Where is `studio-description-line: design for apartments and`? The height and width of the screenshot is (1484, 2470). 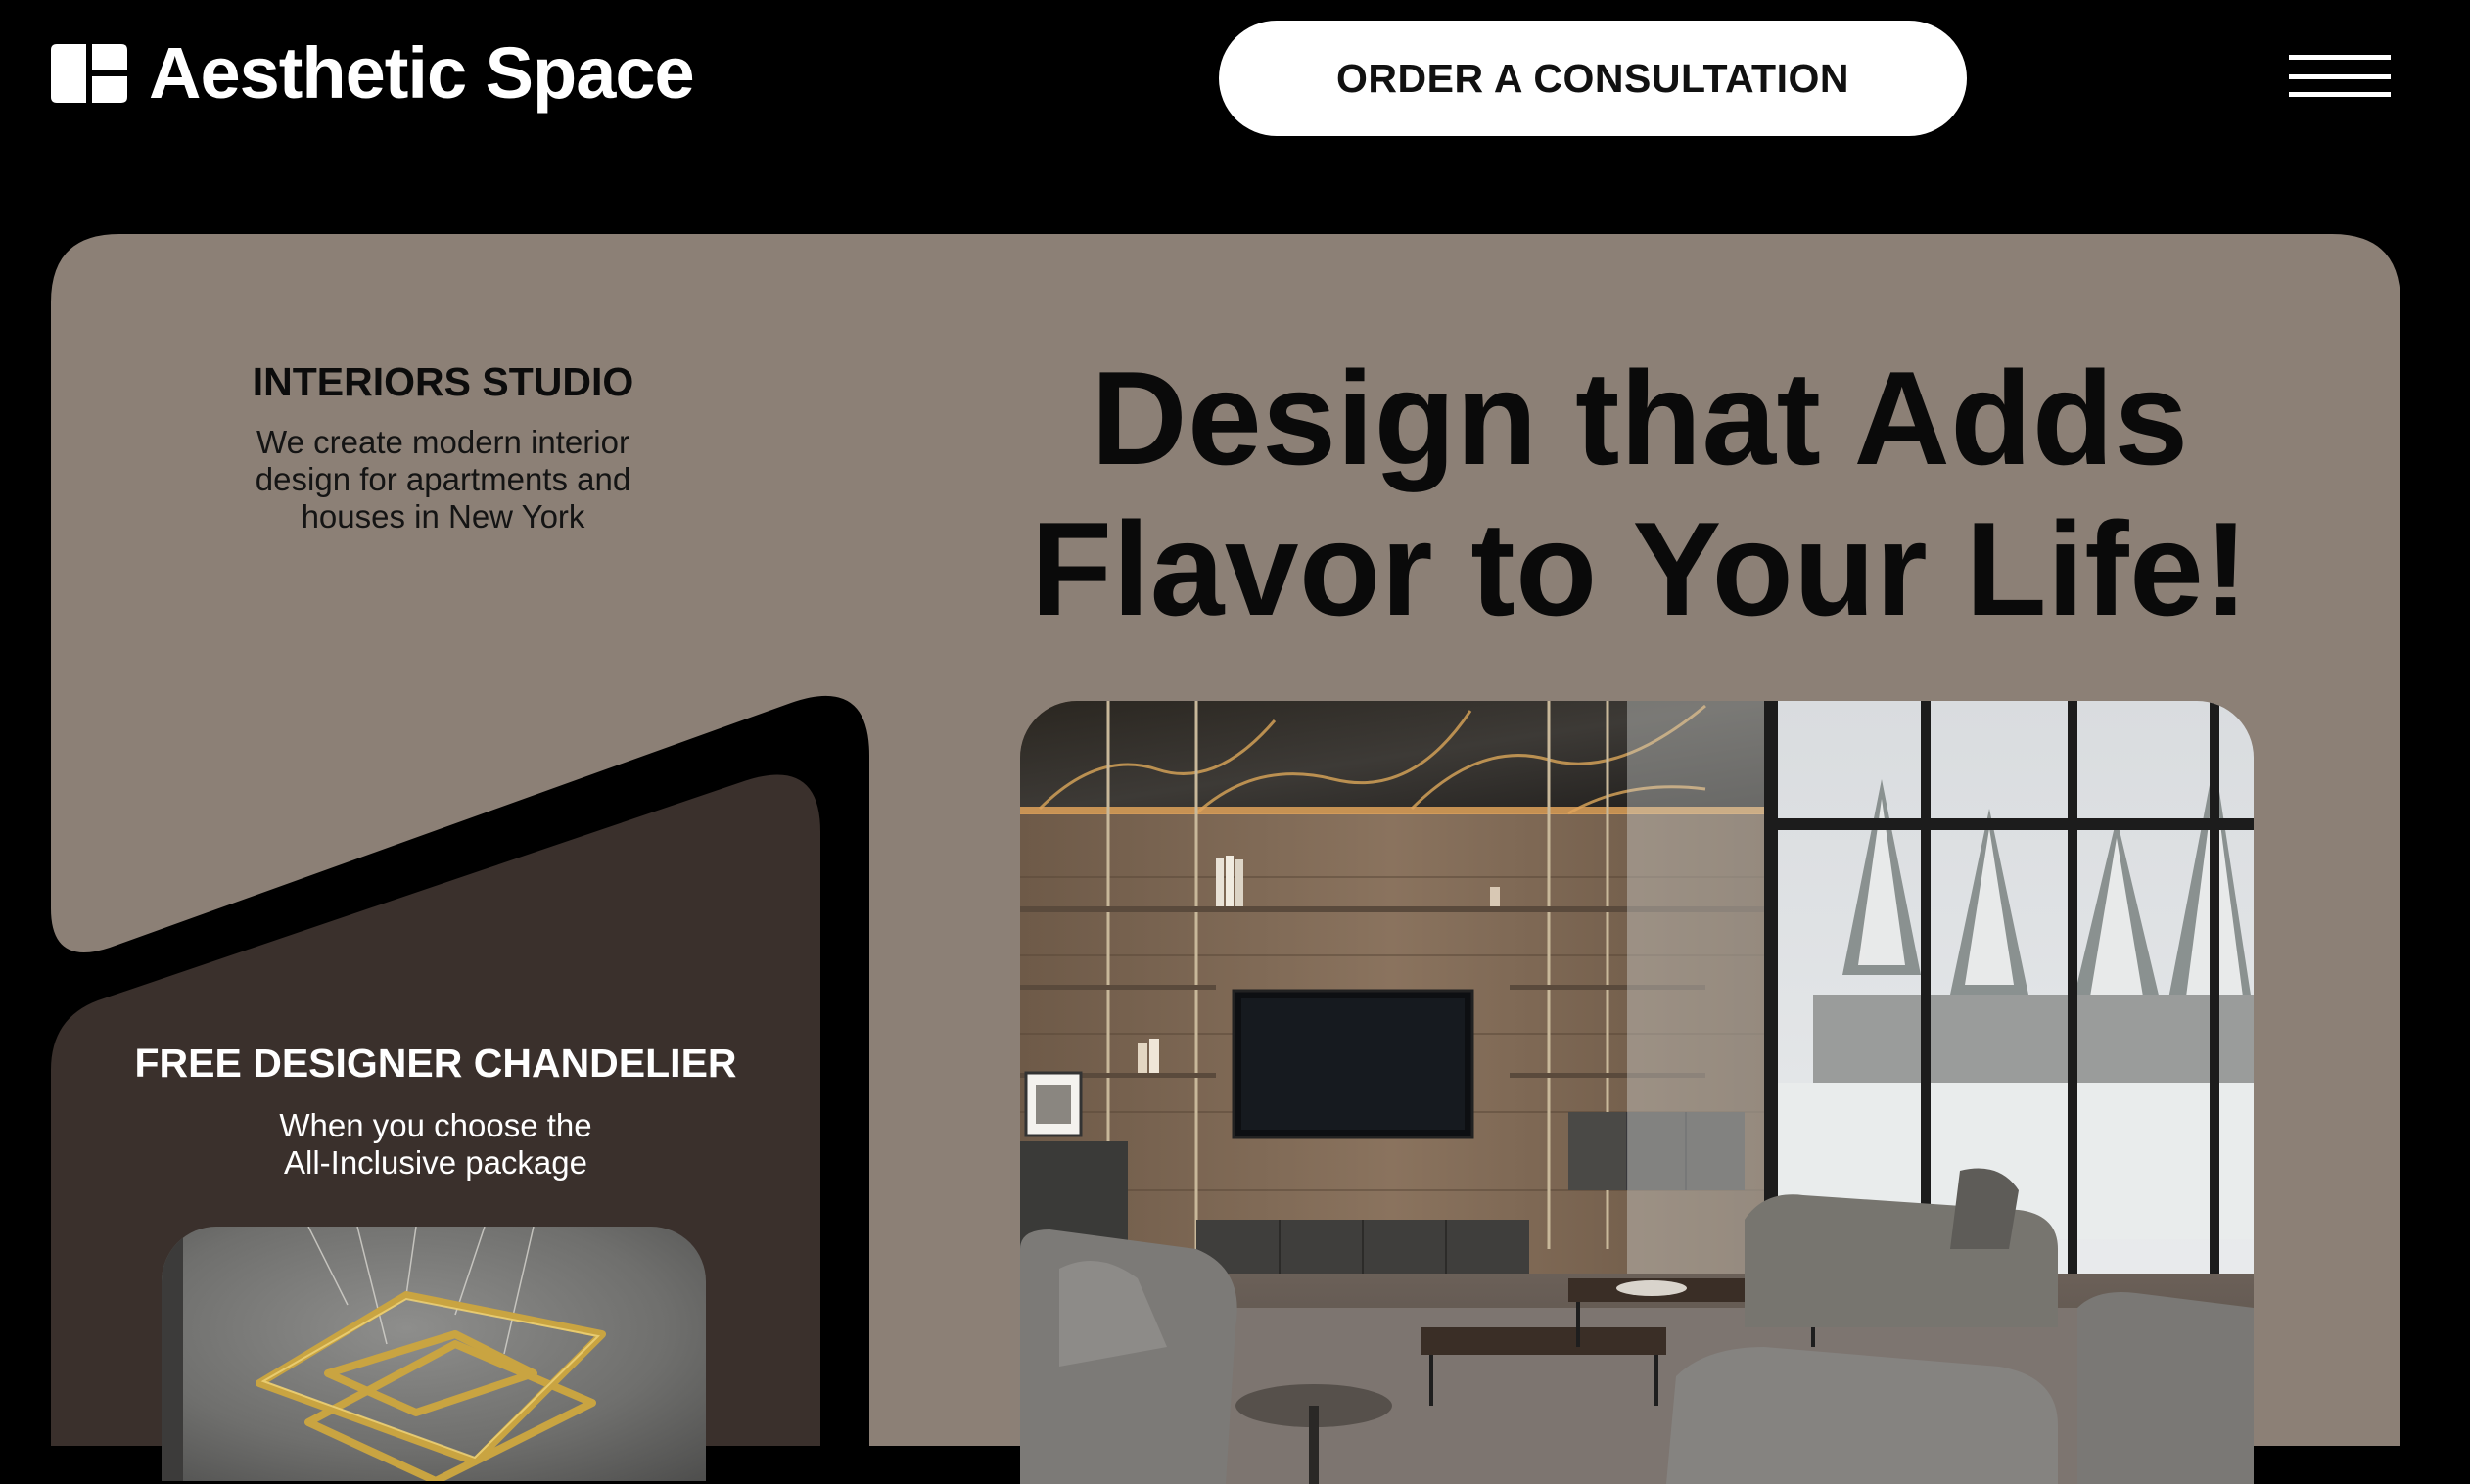
studio-description-line: design for apartments and is located at coordinates (443, 479).